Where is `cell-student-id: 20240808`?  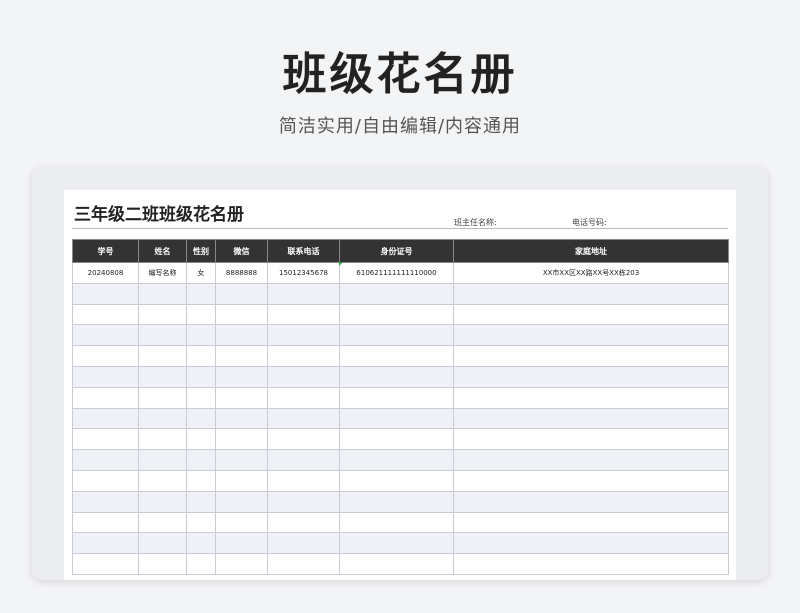
cell-student-id: 20240808 is located at coordinates (105, 273).